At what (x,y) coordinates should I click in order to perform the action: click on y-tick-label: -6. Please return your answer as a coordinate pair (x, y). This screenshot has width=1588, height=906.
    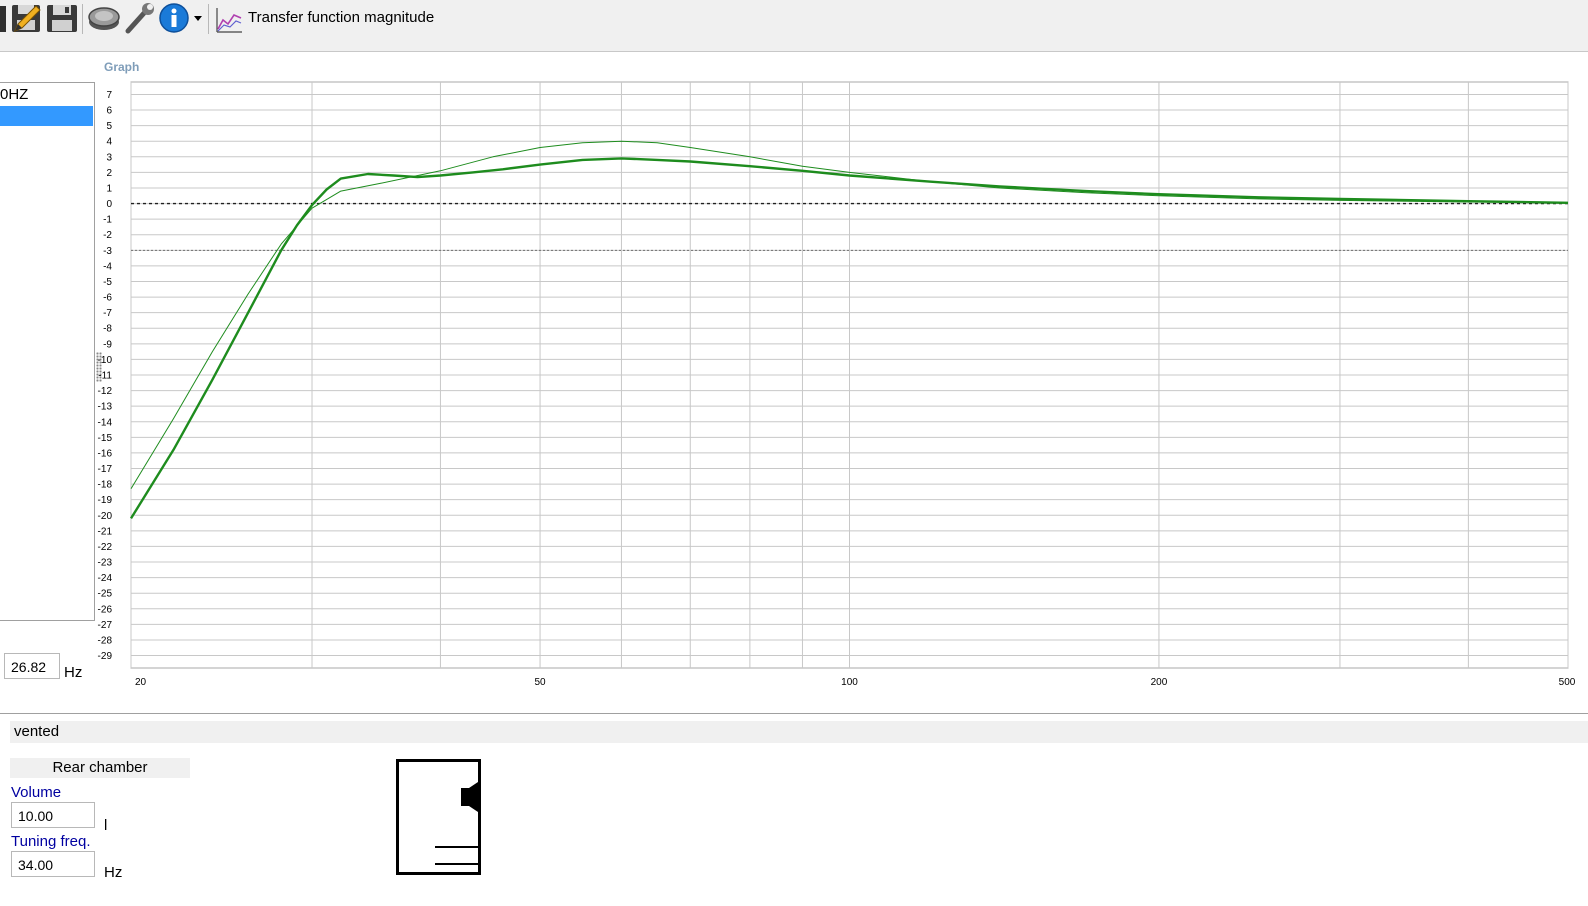
    Looking at the image, I should click on (107, 298).